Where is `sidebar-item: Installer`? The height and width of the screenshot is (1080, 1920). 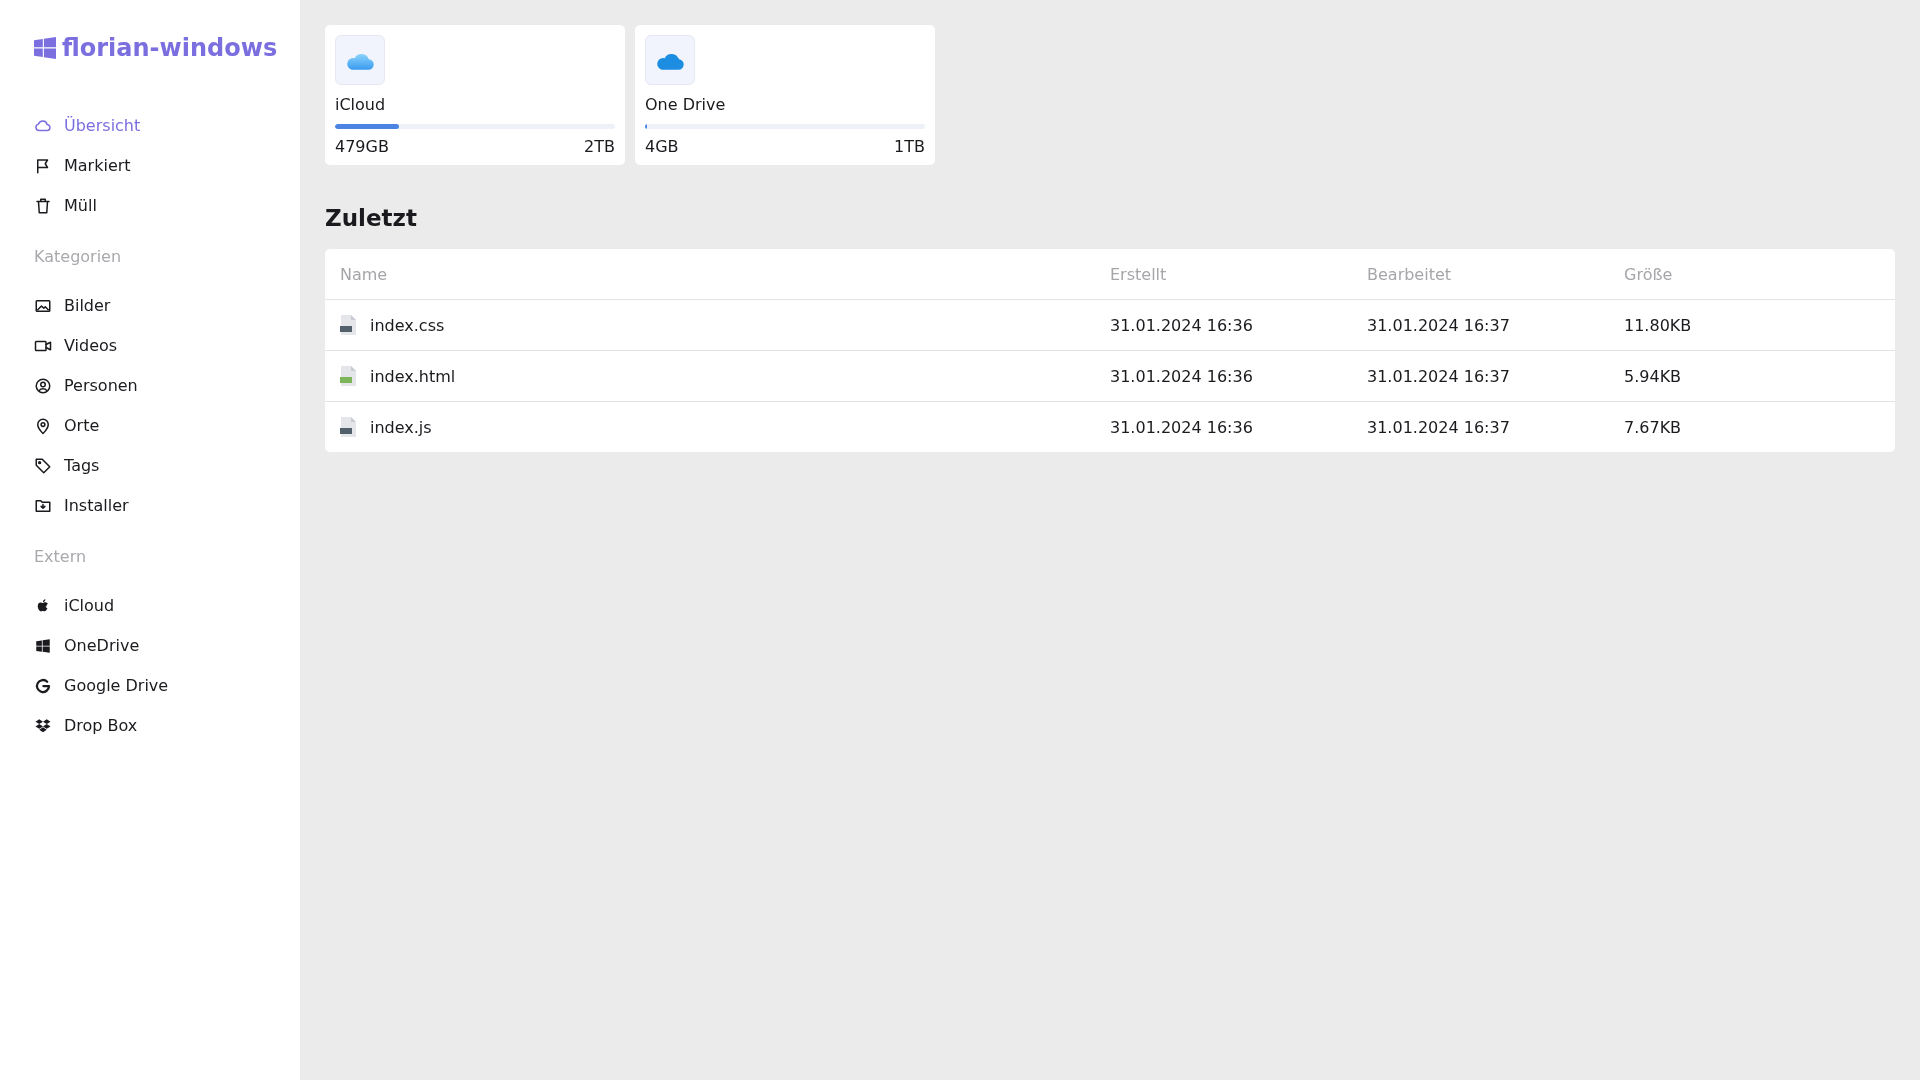
sidebar-item: Installer is located at coordinates (81, 505).